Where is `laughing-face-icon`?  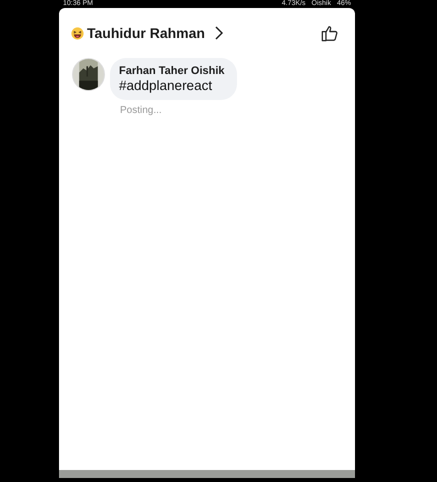
laughing-face-icon is located at coordinates (77, 33).